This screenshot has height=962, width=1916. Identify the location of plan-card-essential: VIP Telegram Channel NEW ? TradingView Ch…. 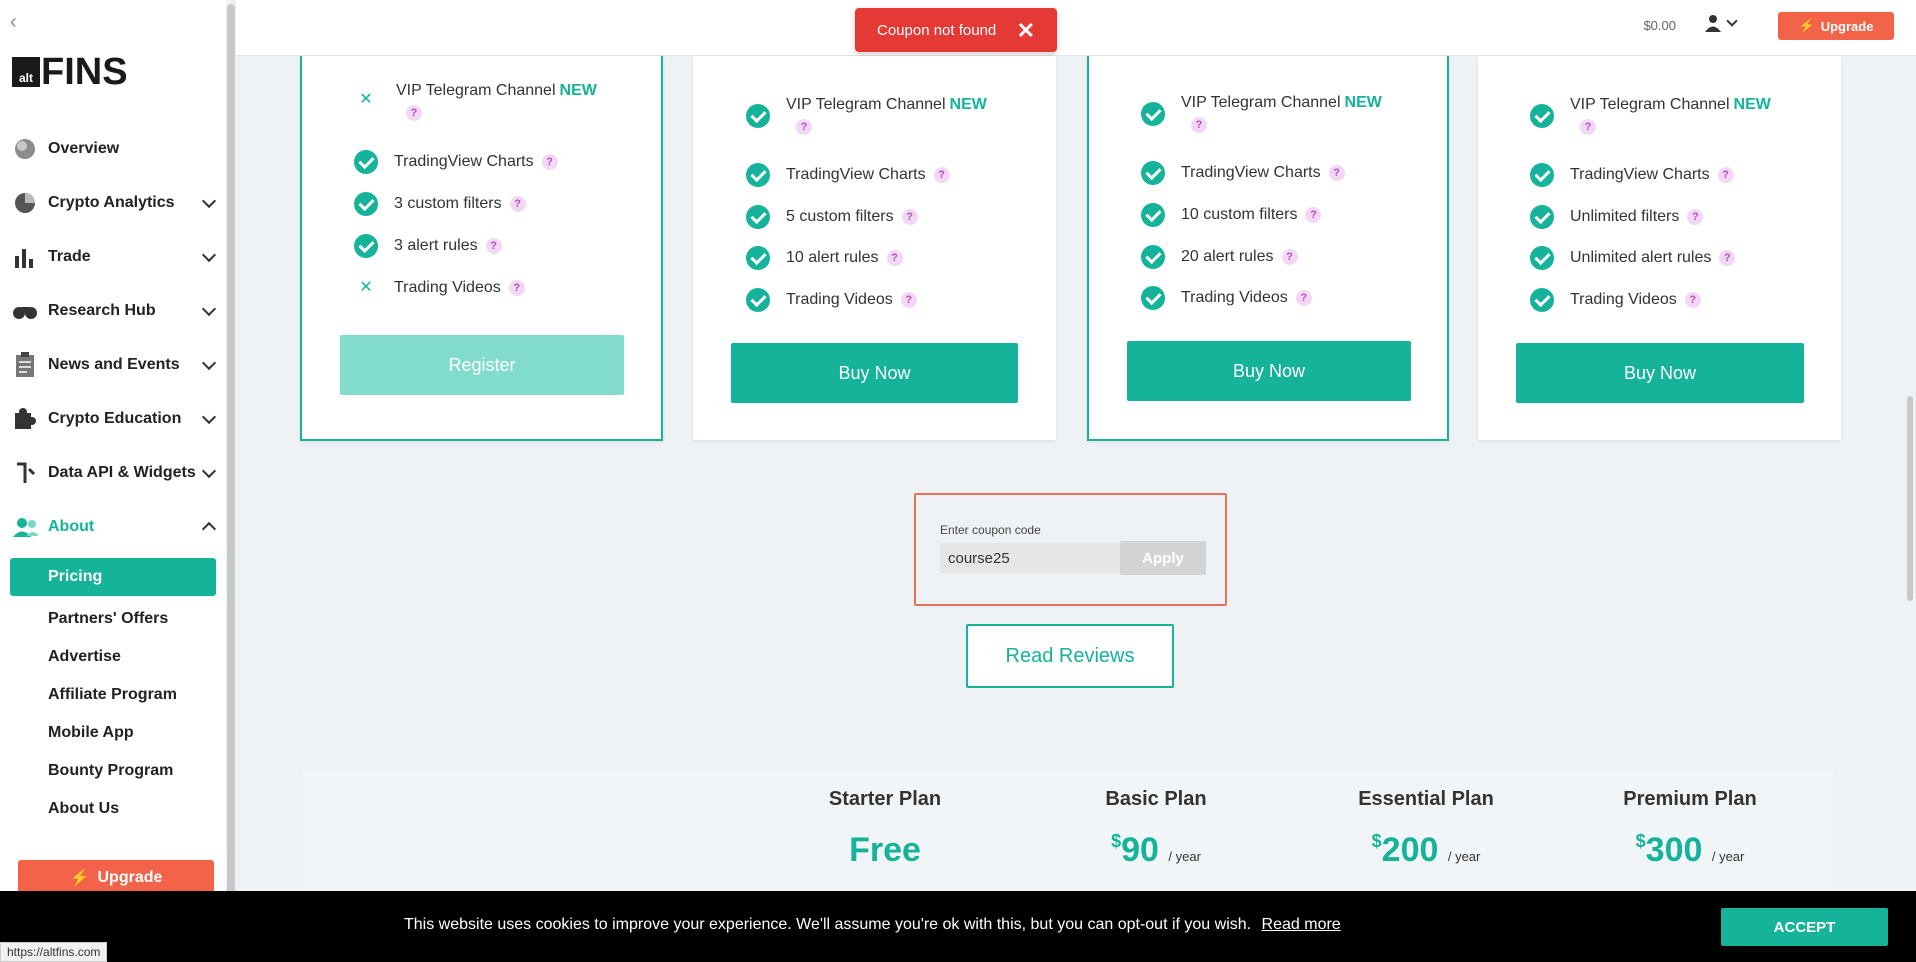
(1268, 248).